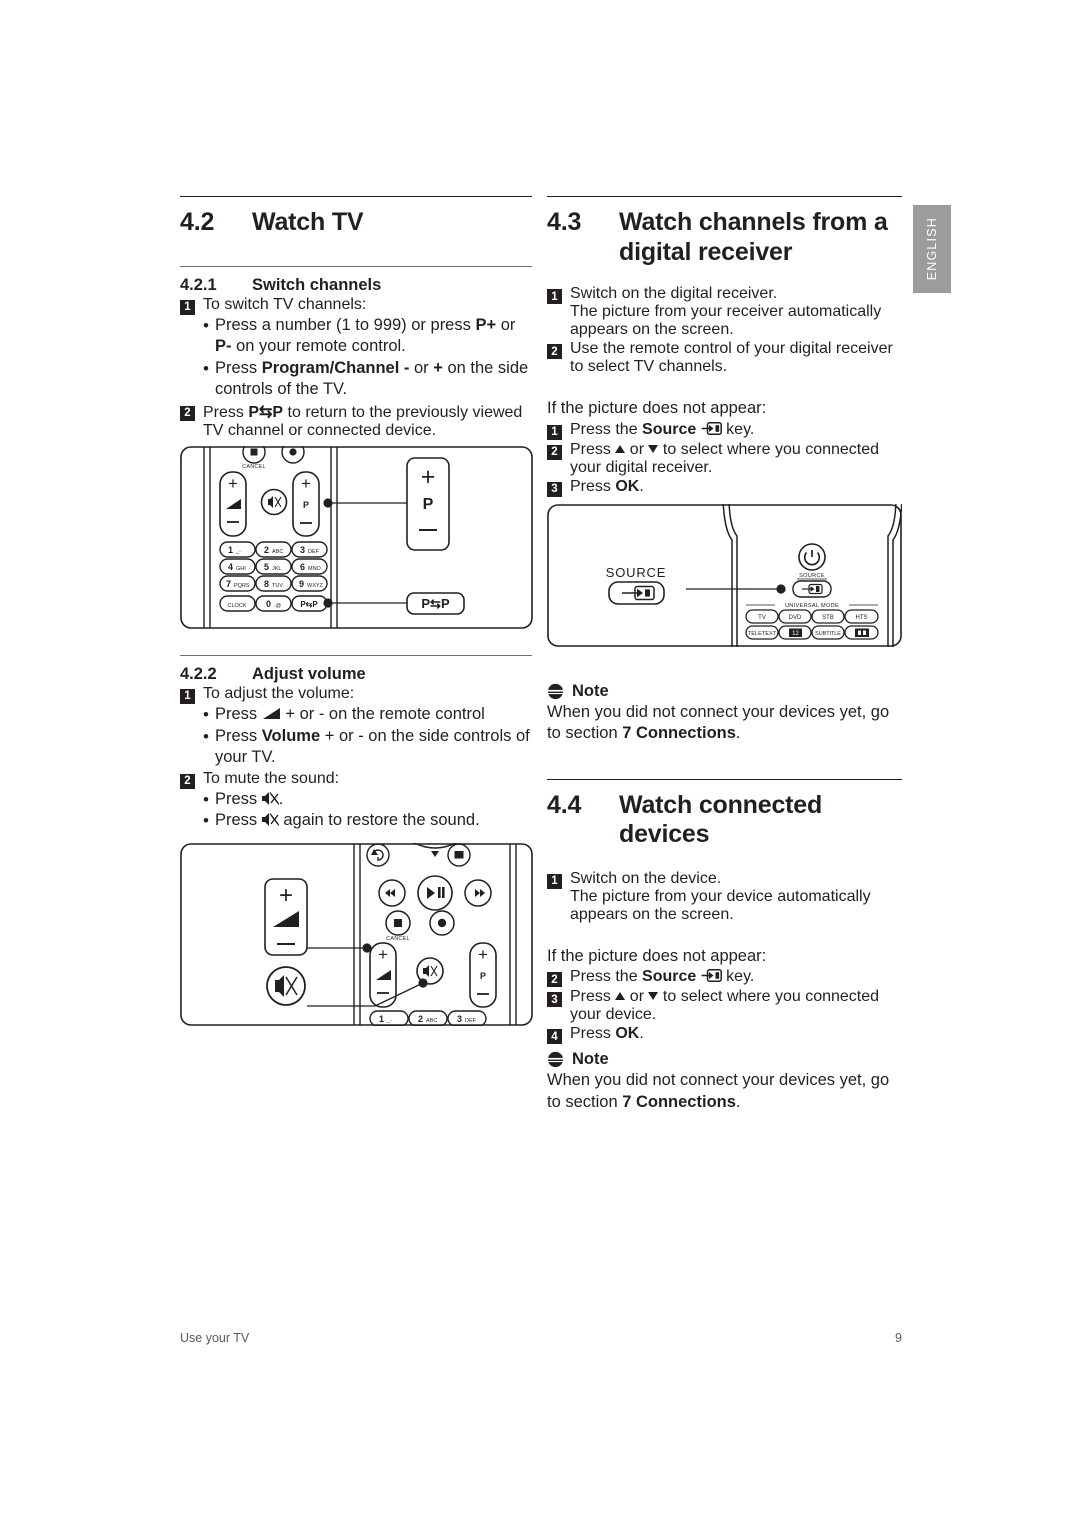 Image resolution: width=1080 pixels, height=1528 pixels. I want to click on list-item: • Press + or - on the remote control, so click(367, 715).